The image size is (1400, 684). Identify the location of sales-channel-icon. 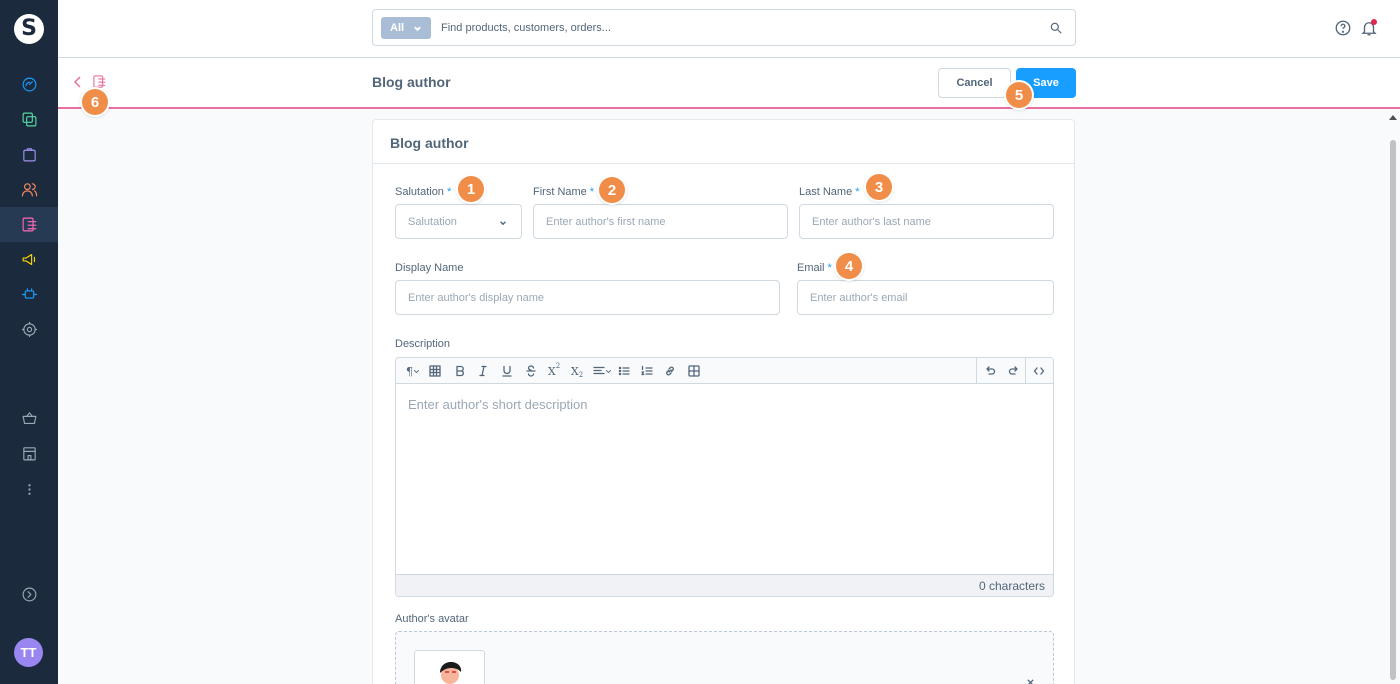
(29, 418).